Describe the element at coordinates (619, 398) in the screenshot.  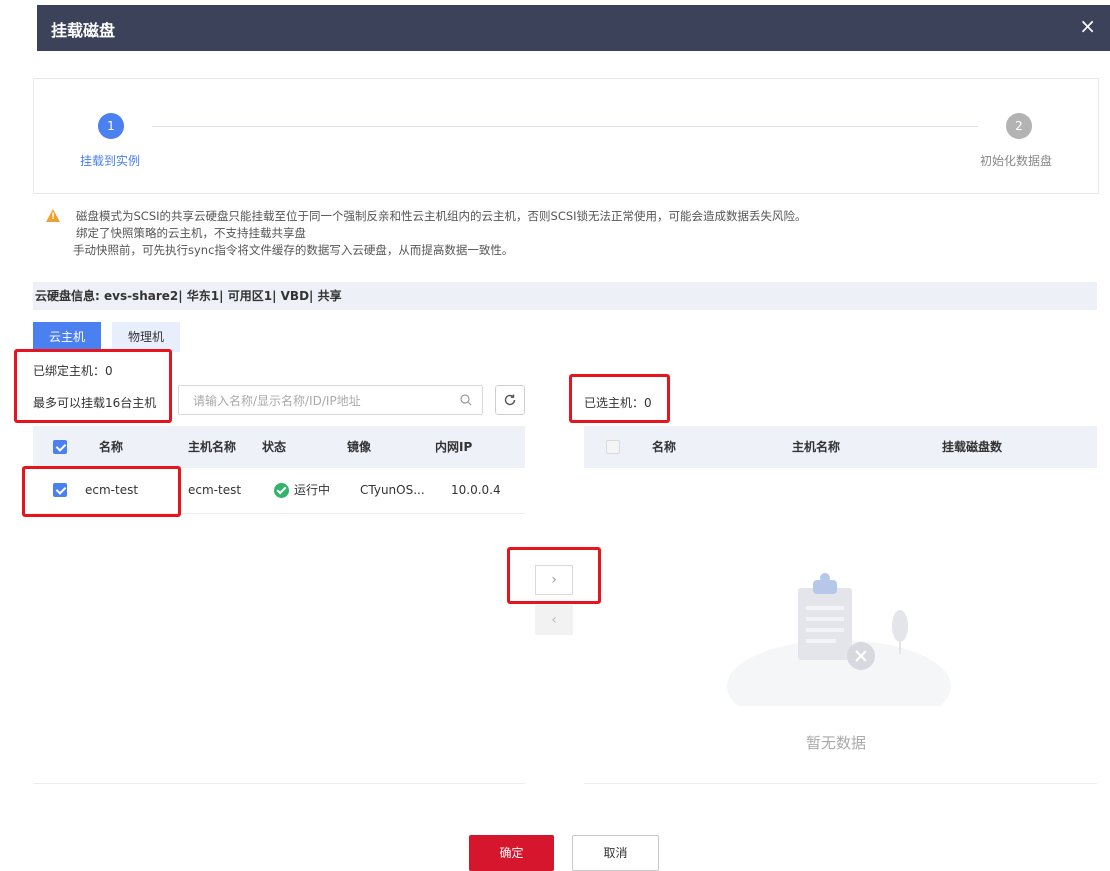
I see `annotation-box-selected-count` at that location.